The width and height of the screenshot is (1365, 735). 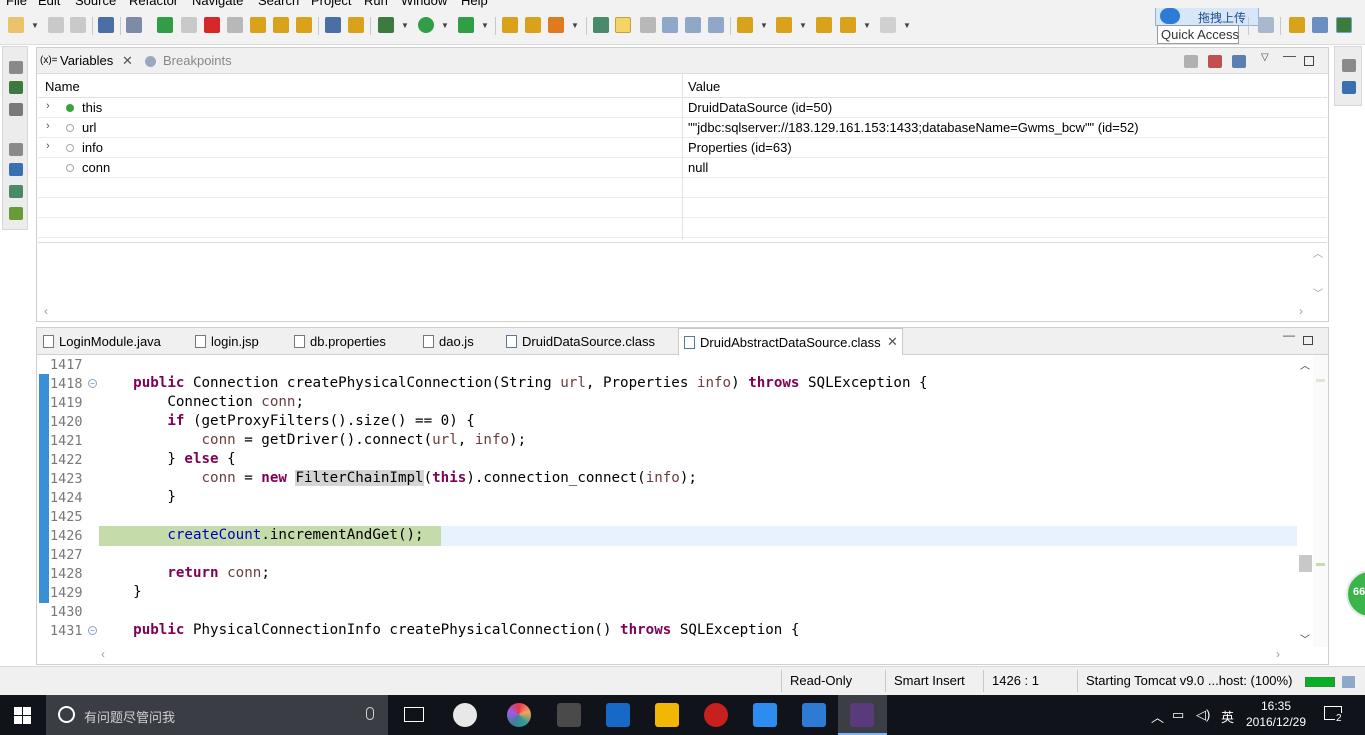 I want to click on menu-file: File, so click(x=16, y=4).